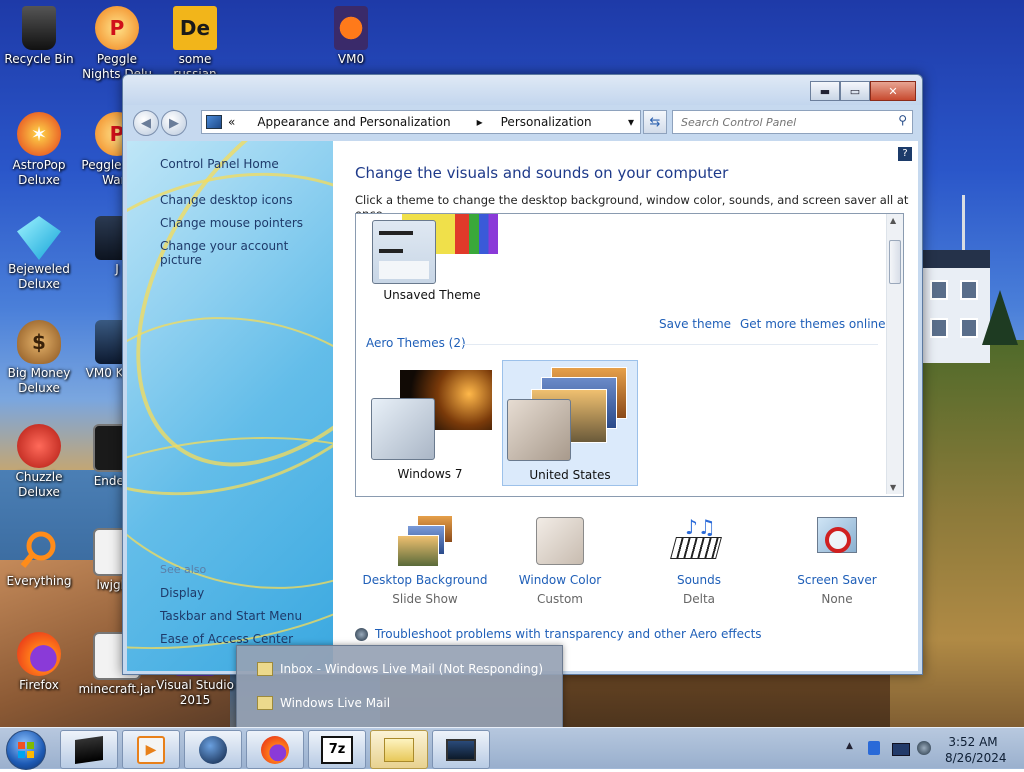 Image resolution: width=1024 pixels, height=772 pixels. Describe the element at coordinates (430, 474) in the screenshot. I see `windows7-label: Windows 7` at that location.